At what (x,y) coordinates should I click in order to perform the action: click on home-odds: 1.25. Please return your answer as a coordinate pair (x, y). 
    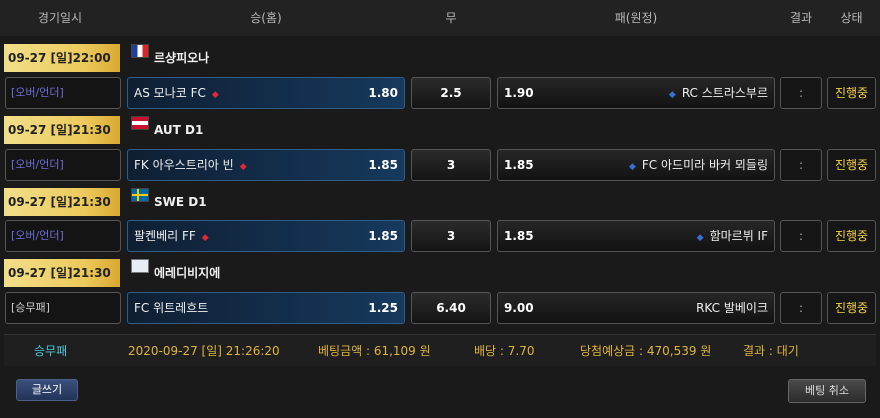
    Looking at the image, I should click on (383, 308).